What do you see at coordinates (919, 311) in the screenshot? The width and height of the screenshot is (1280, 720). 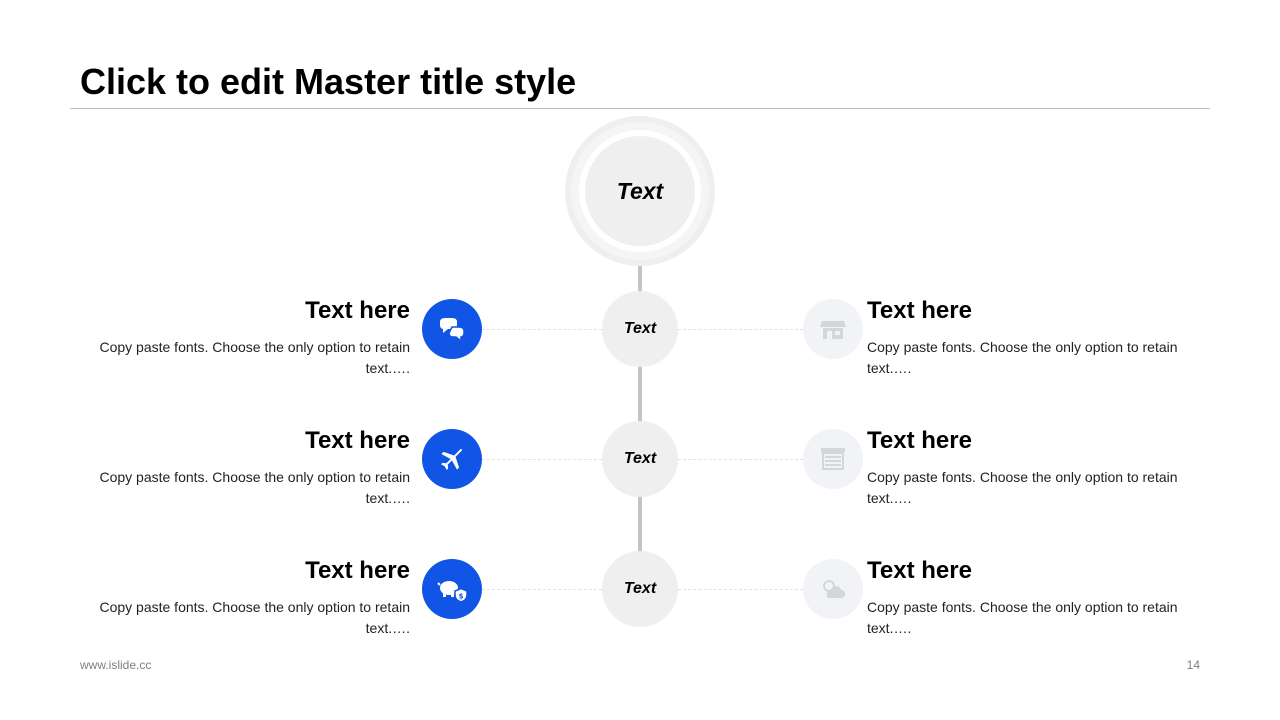 I see `right-item-title-1: Text here` at bounding box center [919, 311].